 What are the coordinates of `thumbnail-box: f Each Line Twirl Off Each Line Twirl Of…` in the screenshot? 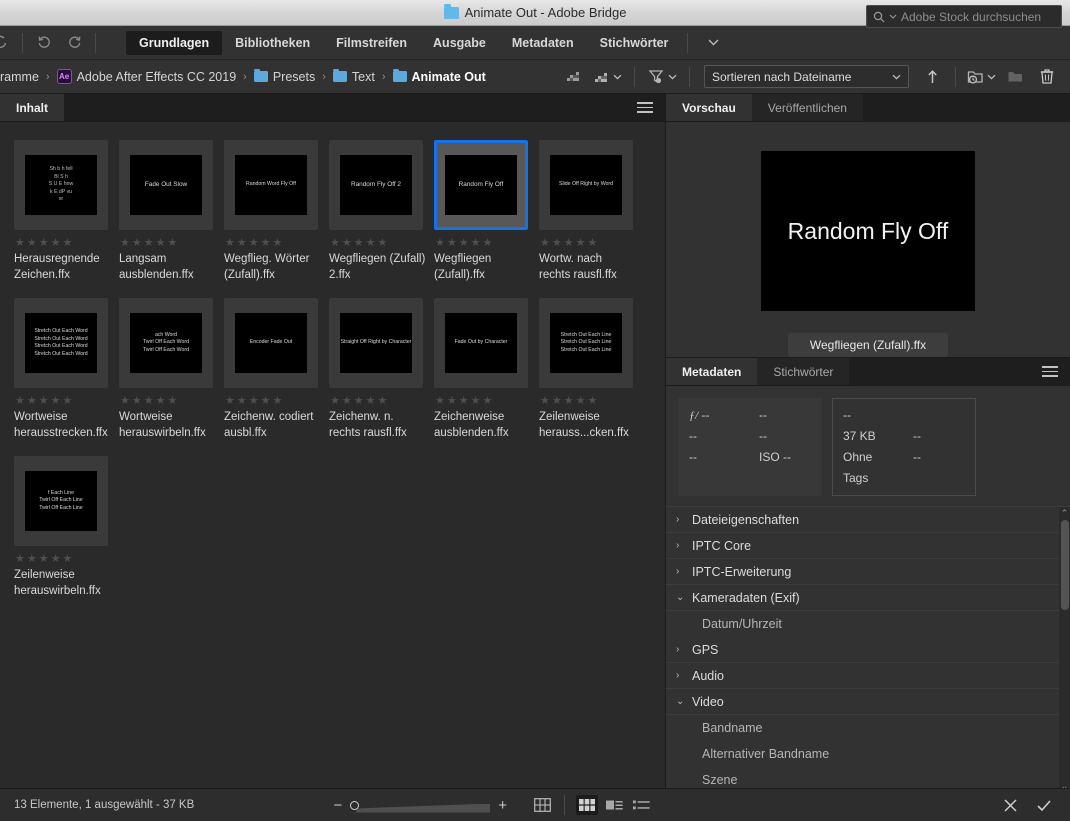 It's located at (61, 501).